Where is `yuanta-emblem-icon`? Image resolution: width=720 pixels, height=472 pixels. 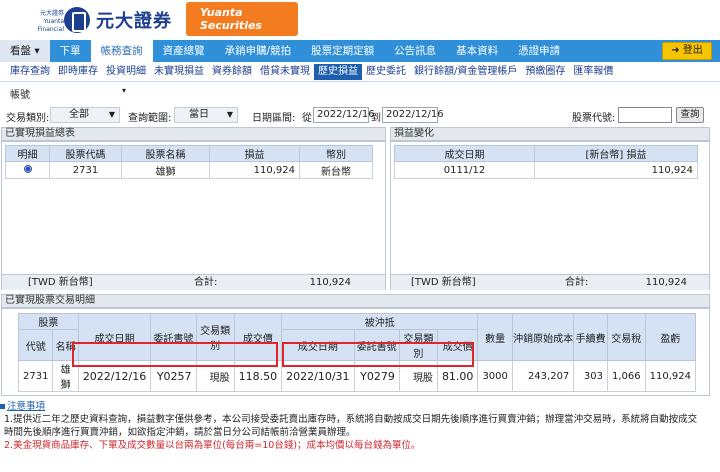 yuanta-emblem-icon is located at coordinates (77, 20).